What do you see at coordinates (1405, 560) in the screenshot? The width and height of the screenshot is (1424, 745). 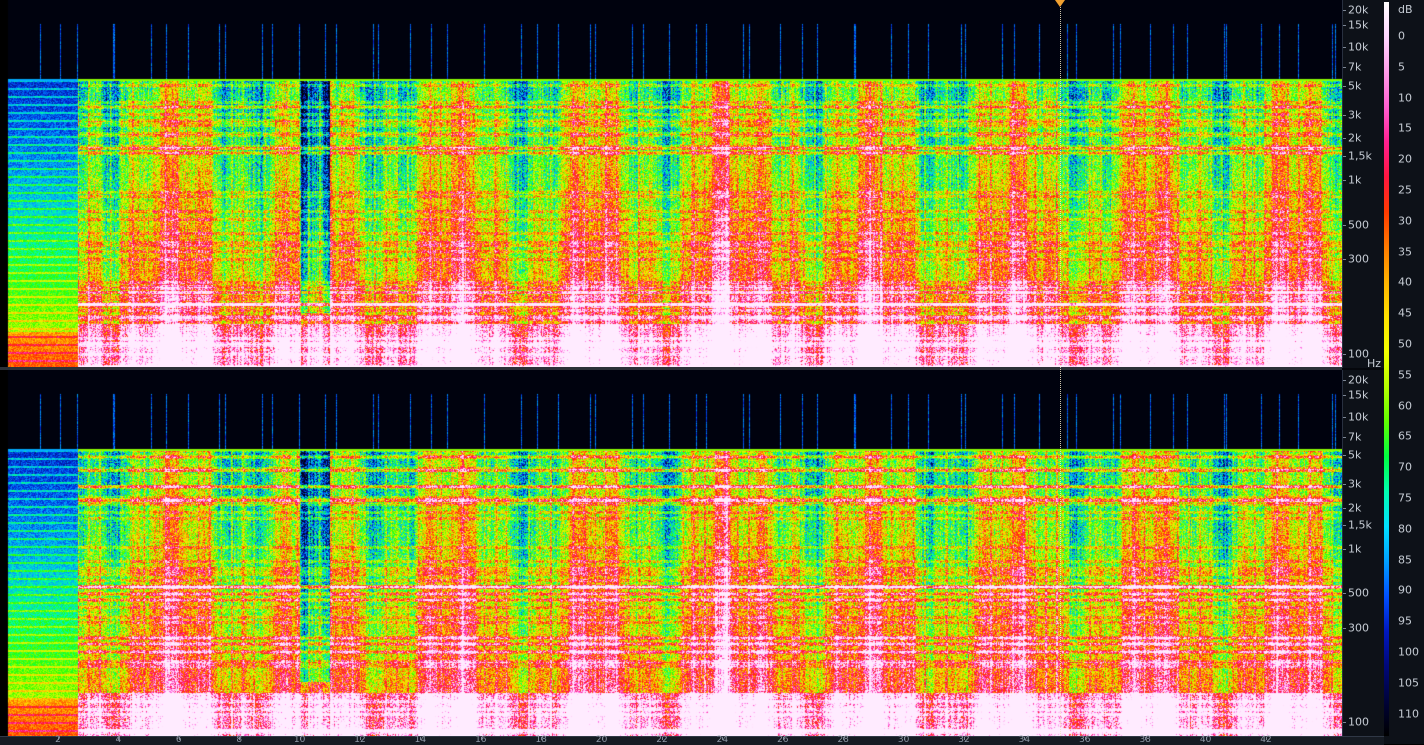 I see `db-tick-label: 85` at bounding box center [1405, 560].